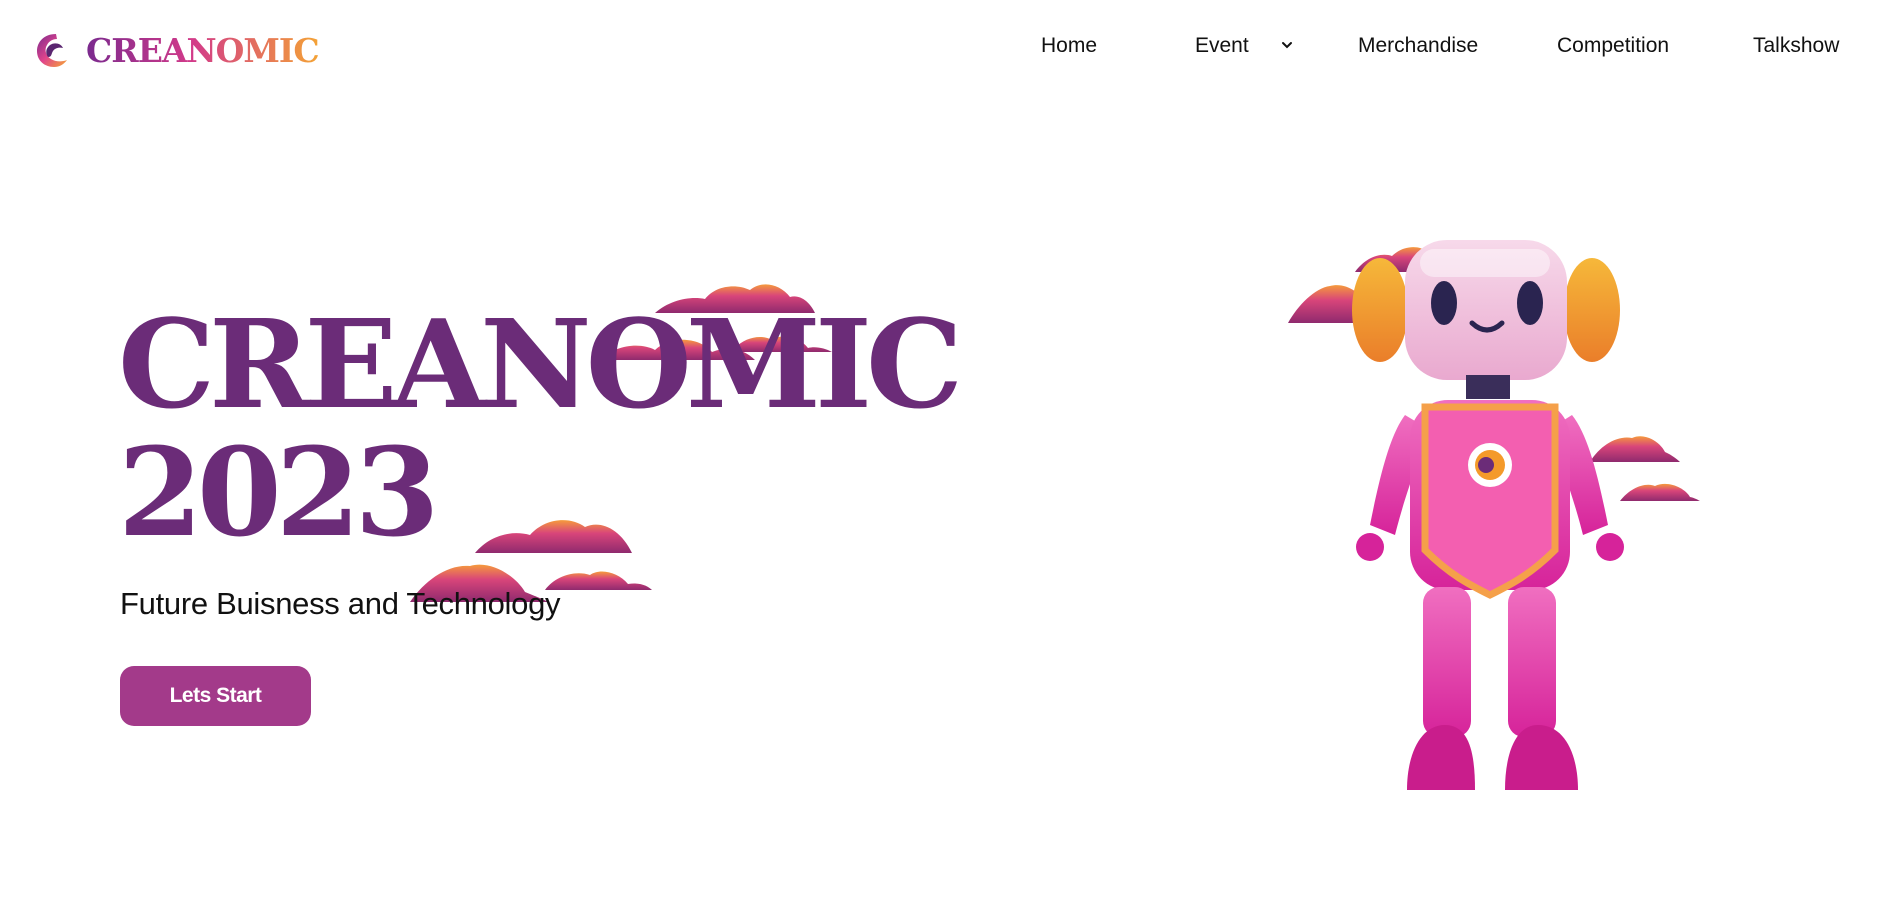 The image size is (1900, 905). I want to click on hero-title: CREANOMIC 2023, so click(540, 428).